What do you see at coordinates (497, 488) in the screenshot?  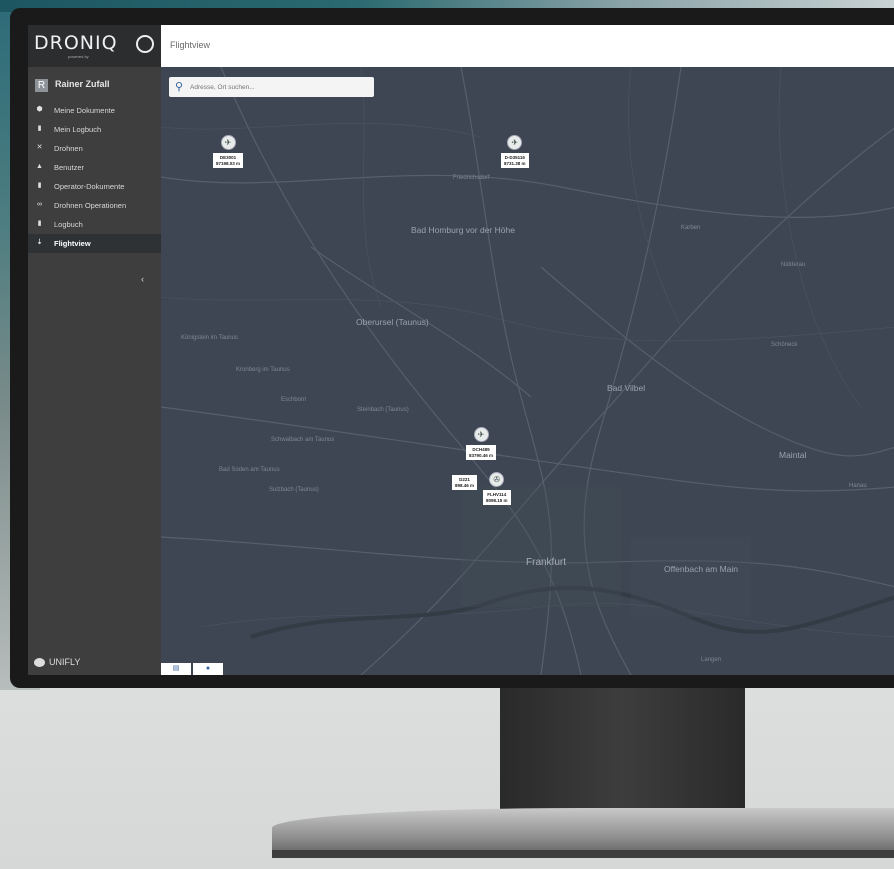 I see `drone-marker: ✇ FLHV114 8098.15 m` at bounding box center [497, 488].